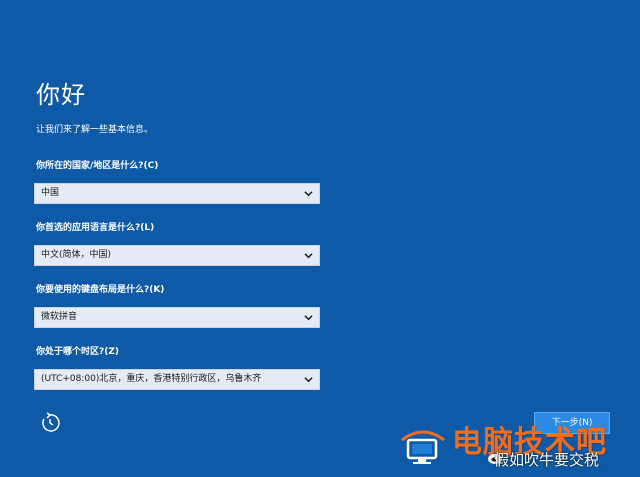 This screenshot has height=477, width=640. I want to click on language-value: 中文(简体，中国), so click(76, 255).